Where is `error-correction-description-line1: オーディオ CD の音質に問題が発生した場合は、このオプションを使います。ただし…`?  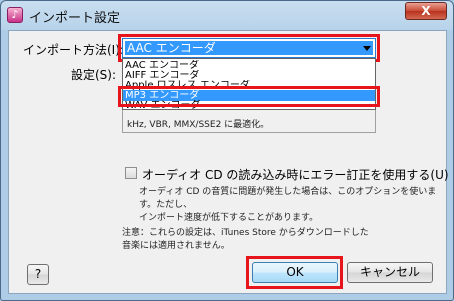
error-correction-description-line1: オーディオ CD の音質に問題が発生した場合は、このオプションを使います。ただし… is located at coordinates (288, 198).